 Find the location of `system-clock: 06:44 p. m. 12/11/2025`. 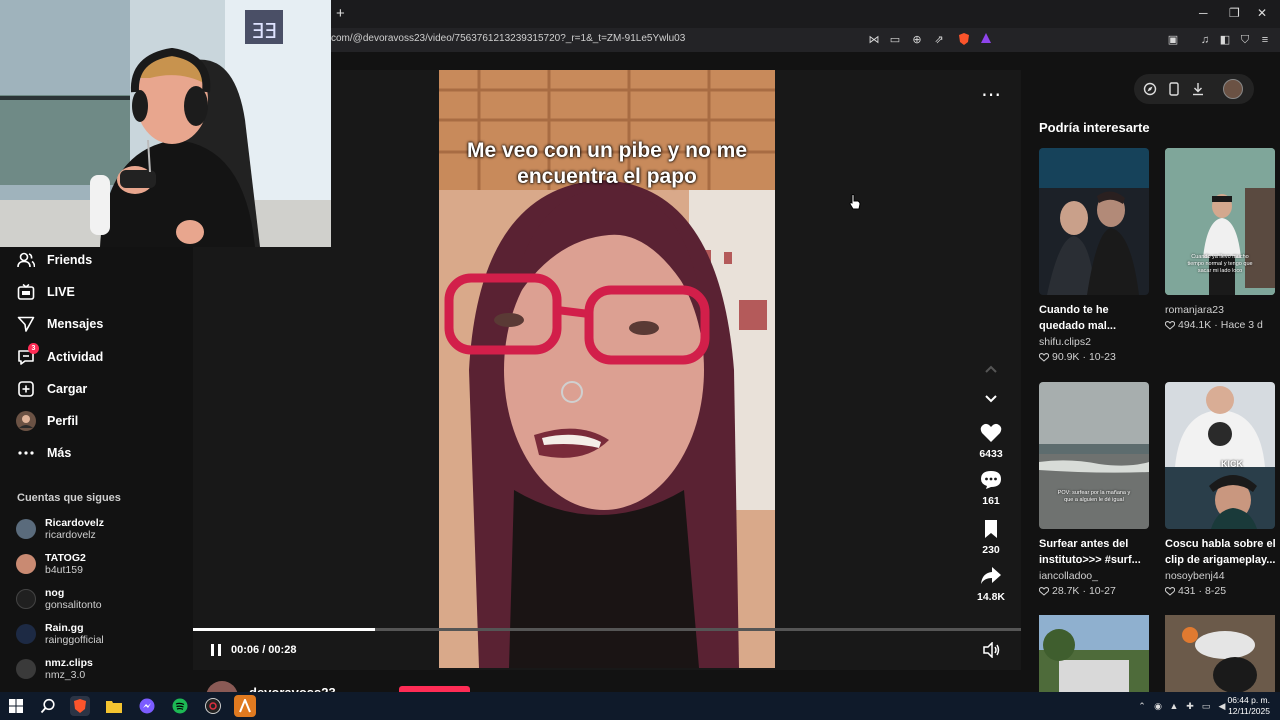

system-clock: 06:44 p. m. 12/11/2025 is located at coordinates (1248, 706).